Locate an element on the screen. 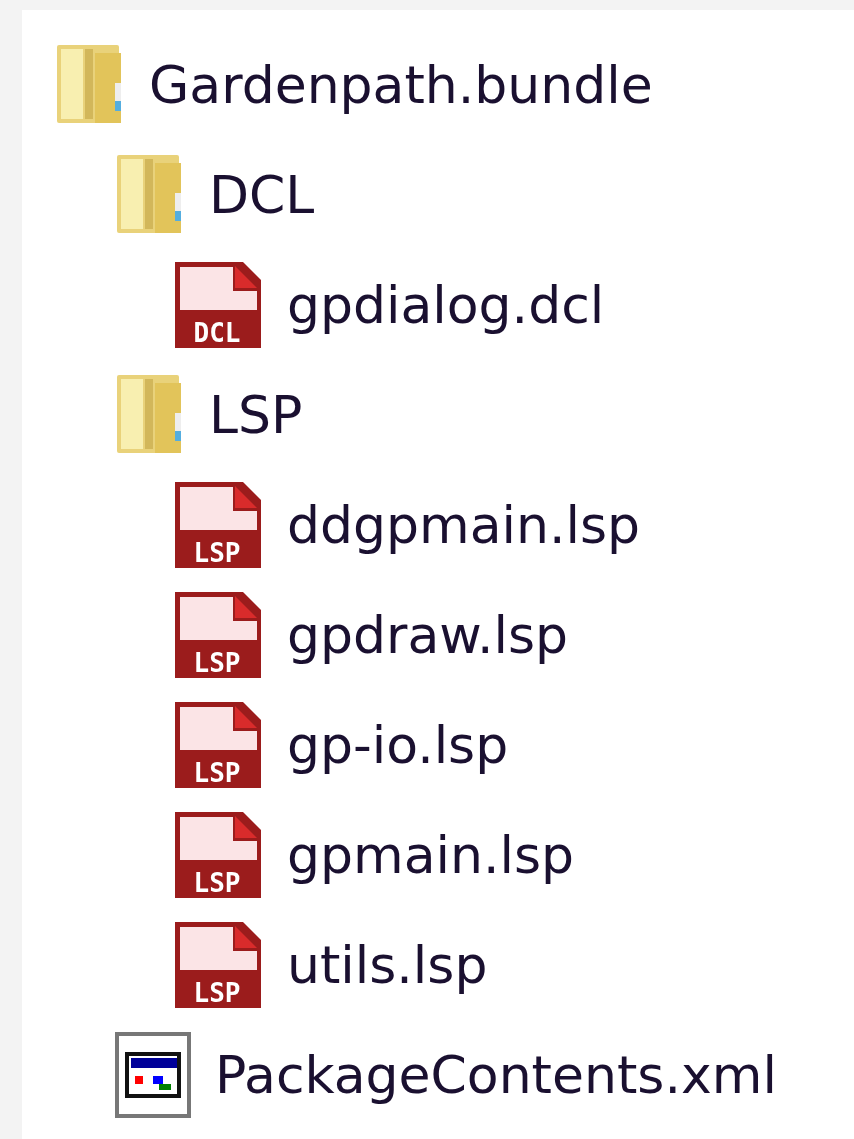  window-file-icon is located at coordinates (153, 1075).